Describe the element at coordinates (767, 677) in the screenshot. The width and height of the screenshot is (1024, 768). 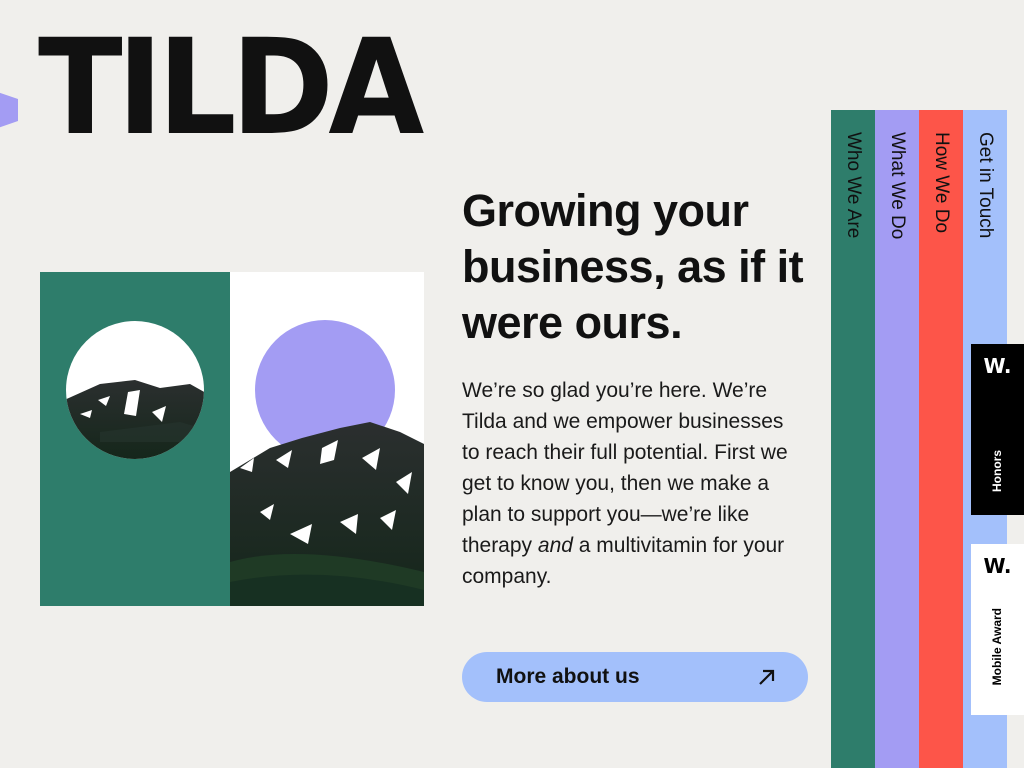
I see `arrow-up-right-icon` at that location.